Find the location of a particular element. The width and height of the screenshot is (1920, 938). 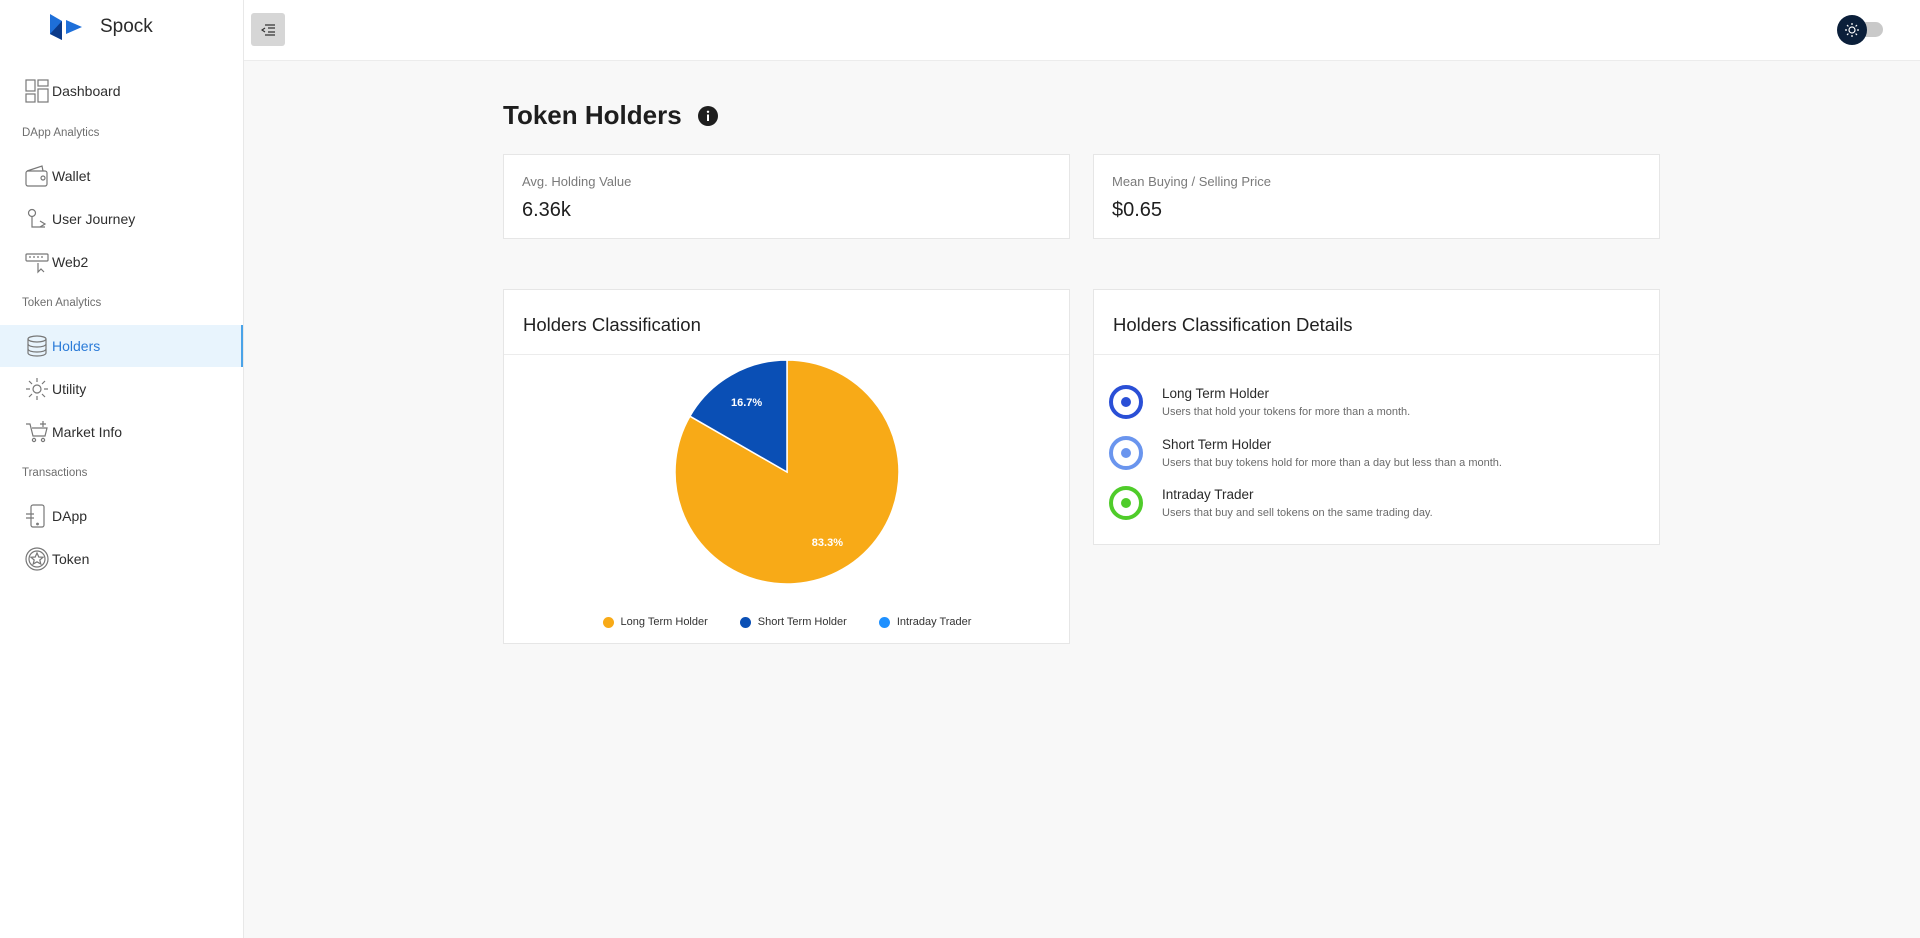

sidebar-item-label: Holders is located at coordinates (76, 346).